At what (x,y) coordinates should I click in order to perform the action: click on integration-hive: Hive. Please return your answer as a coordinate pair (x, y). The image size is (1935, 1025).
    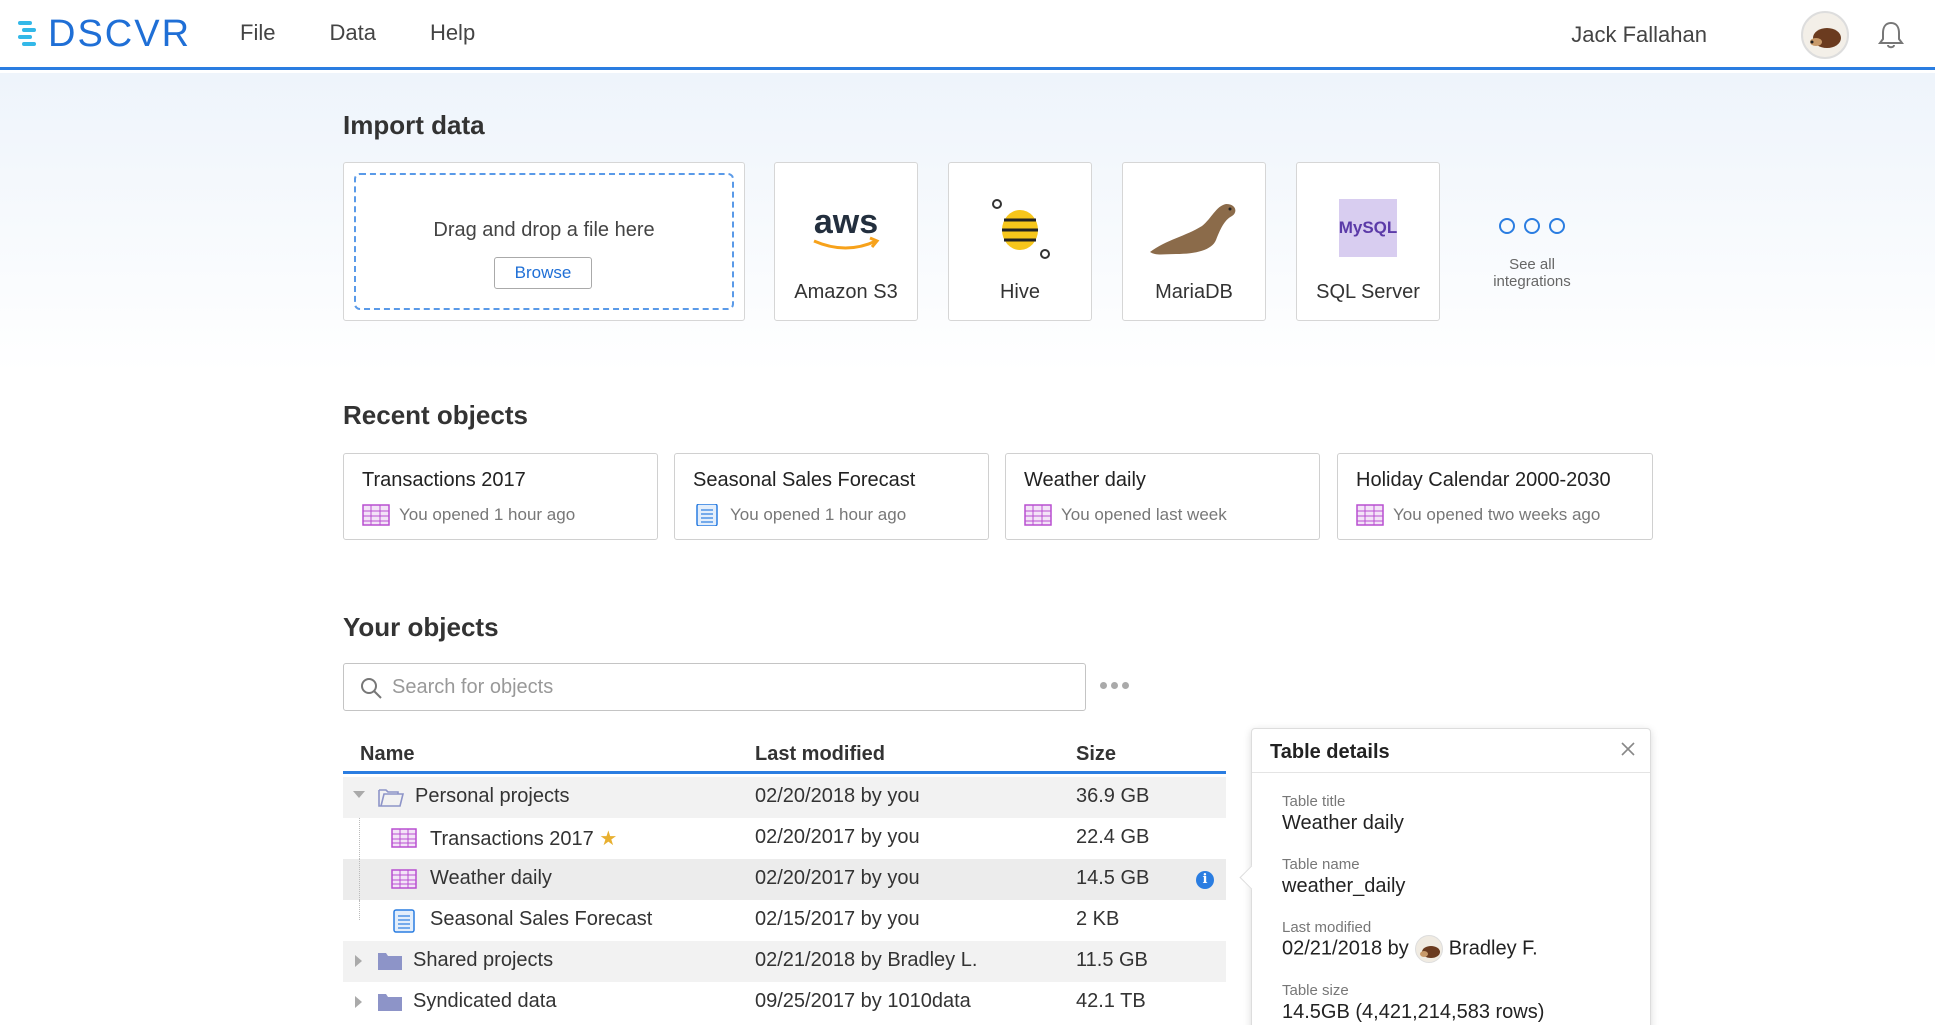
    Looking at the image, I should click on (1020, 241).